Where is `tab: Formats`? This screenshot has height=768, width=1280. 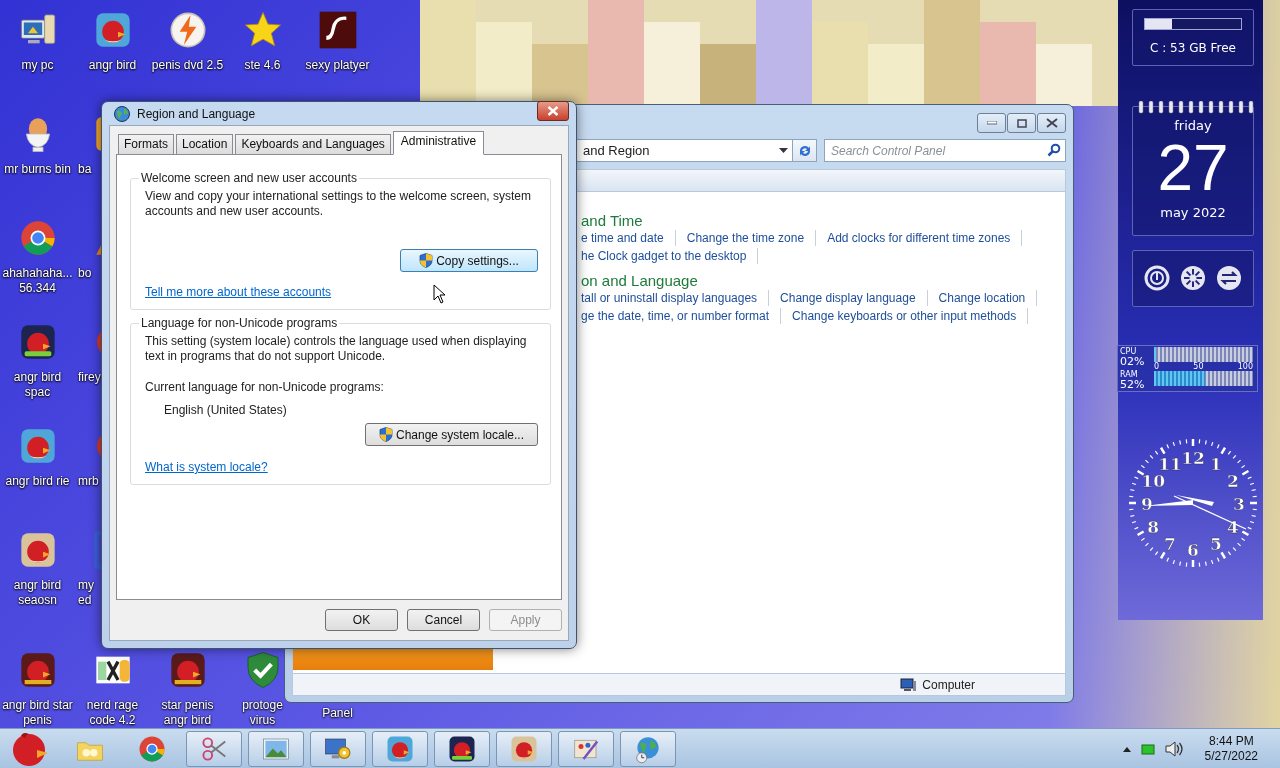 tab: Formats is located at coordinates (146, 144).